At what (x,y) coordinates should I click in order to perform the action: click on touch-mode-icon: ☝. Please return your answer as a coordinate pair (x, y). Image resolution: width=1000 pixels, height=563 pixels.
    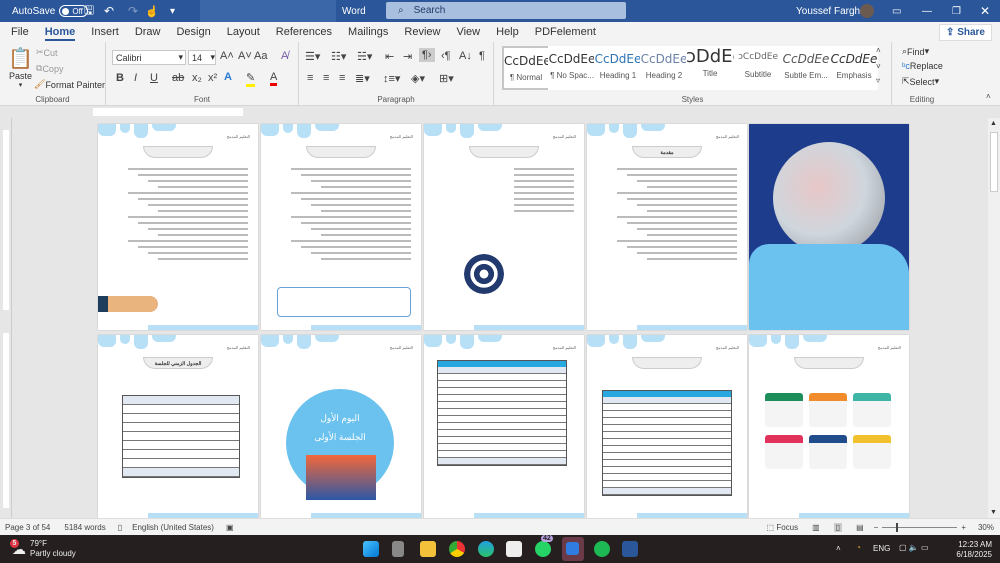
    Looking at the image, I should click on (152, 11).